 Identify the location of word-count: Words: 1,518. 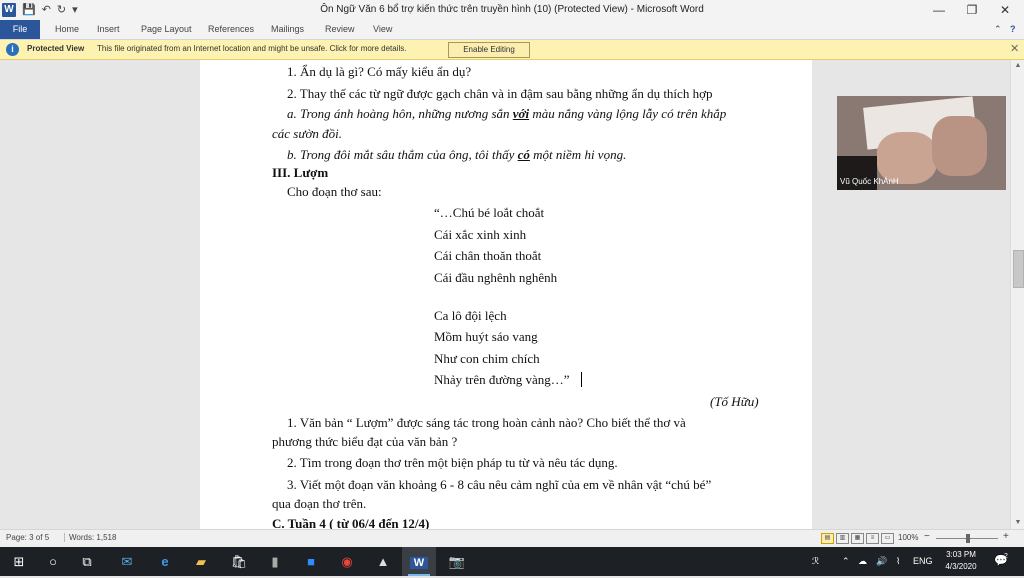
(90, 537).